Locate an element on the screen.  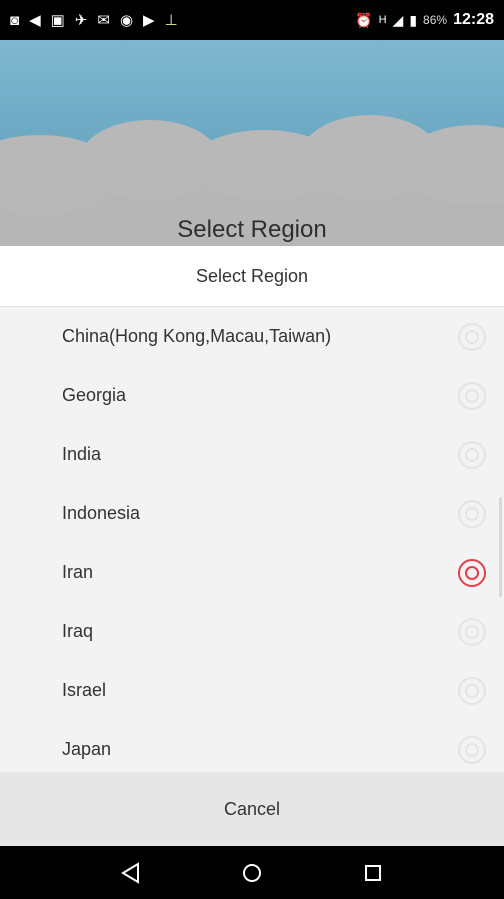
signal-icon: ◢ is located at coordinates (398, 19).